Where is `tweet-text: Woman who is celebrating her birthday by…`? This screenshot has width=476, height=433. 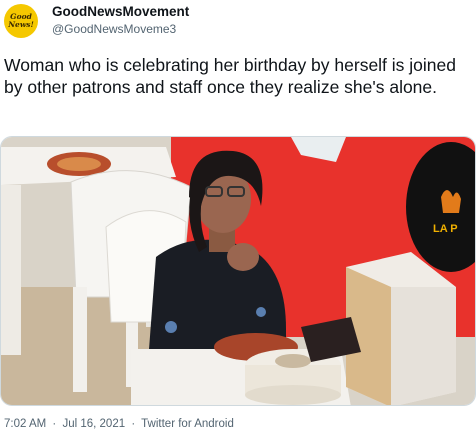 tweet-text: Woman who is celebrating her birthday by… is located at coordinates (230, 76).